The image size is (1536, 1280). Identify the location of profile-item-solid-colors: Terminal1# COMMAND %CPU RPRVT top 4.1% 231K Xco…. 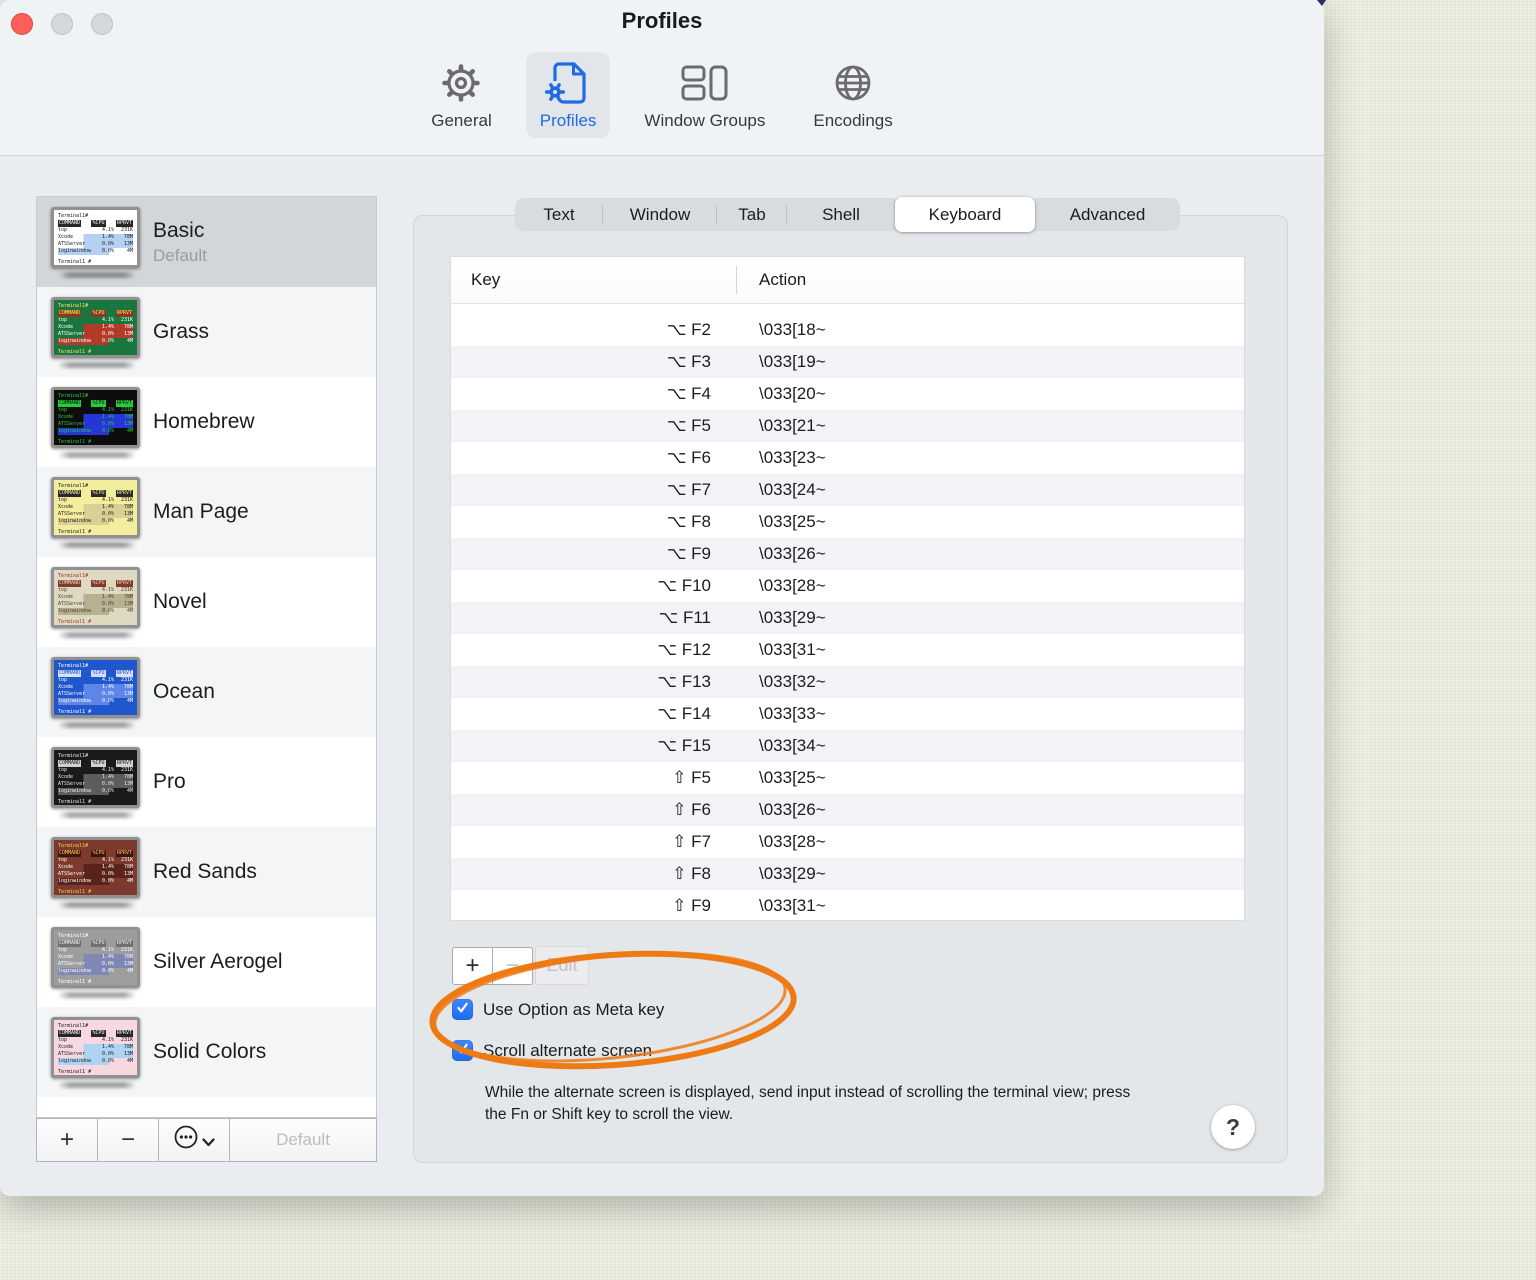
(206, 1052).